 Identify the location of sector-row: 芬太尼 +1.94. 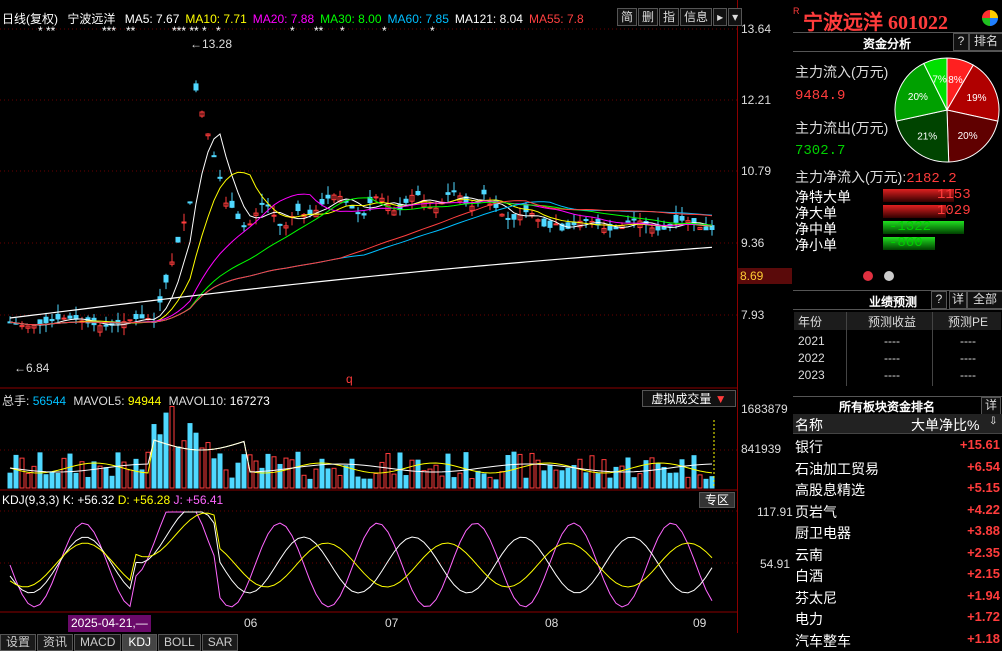
(897, 596).